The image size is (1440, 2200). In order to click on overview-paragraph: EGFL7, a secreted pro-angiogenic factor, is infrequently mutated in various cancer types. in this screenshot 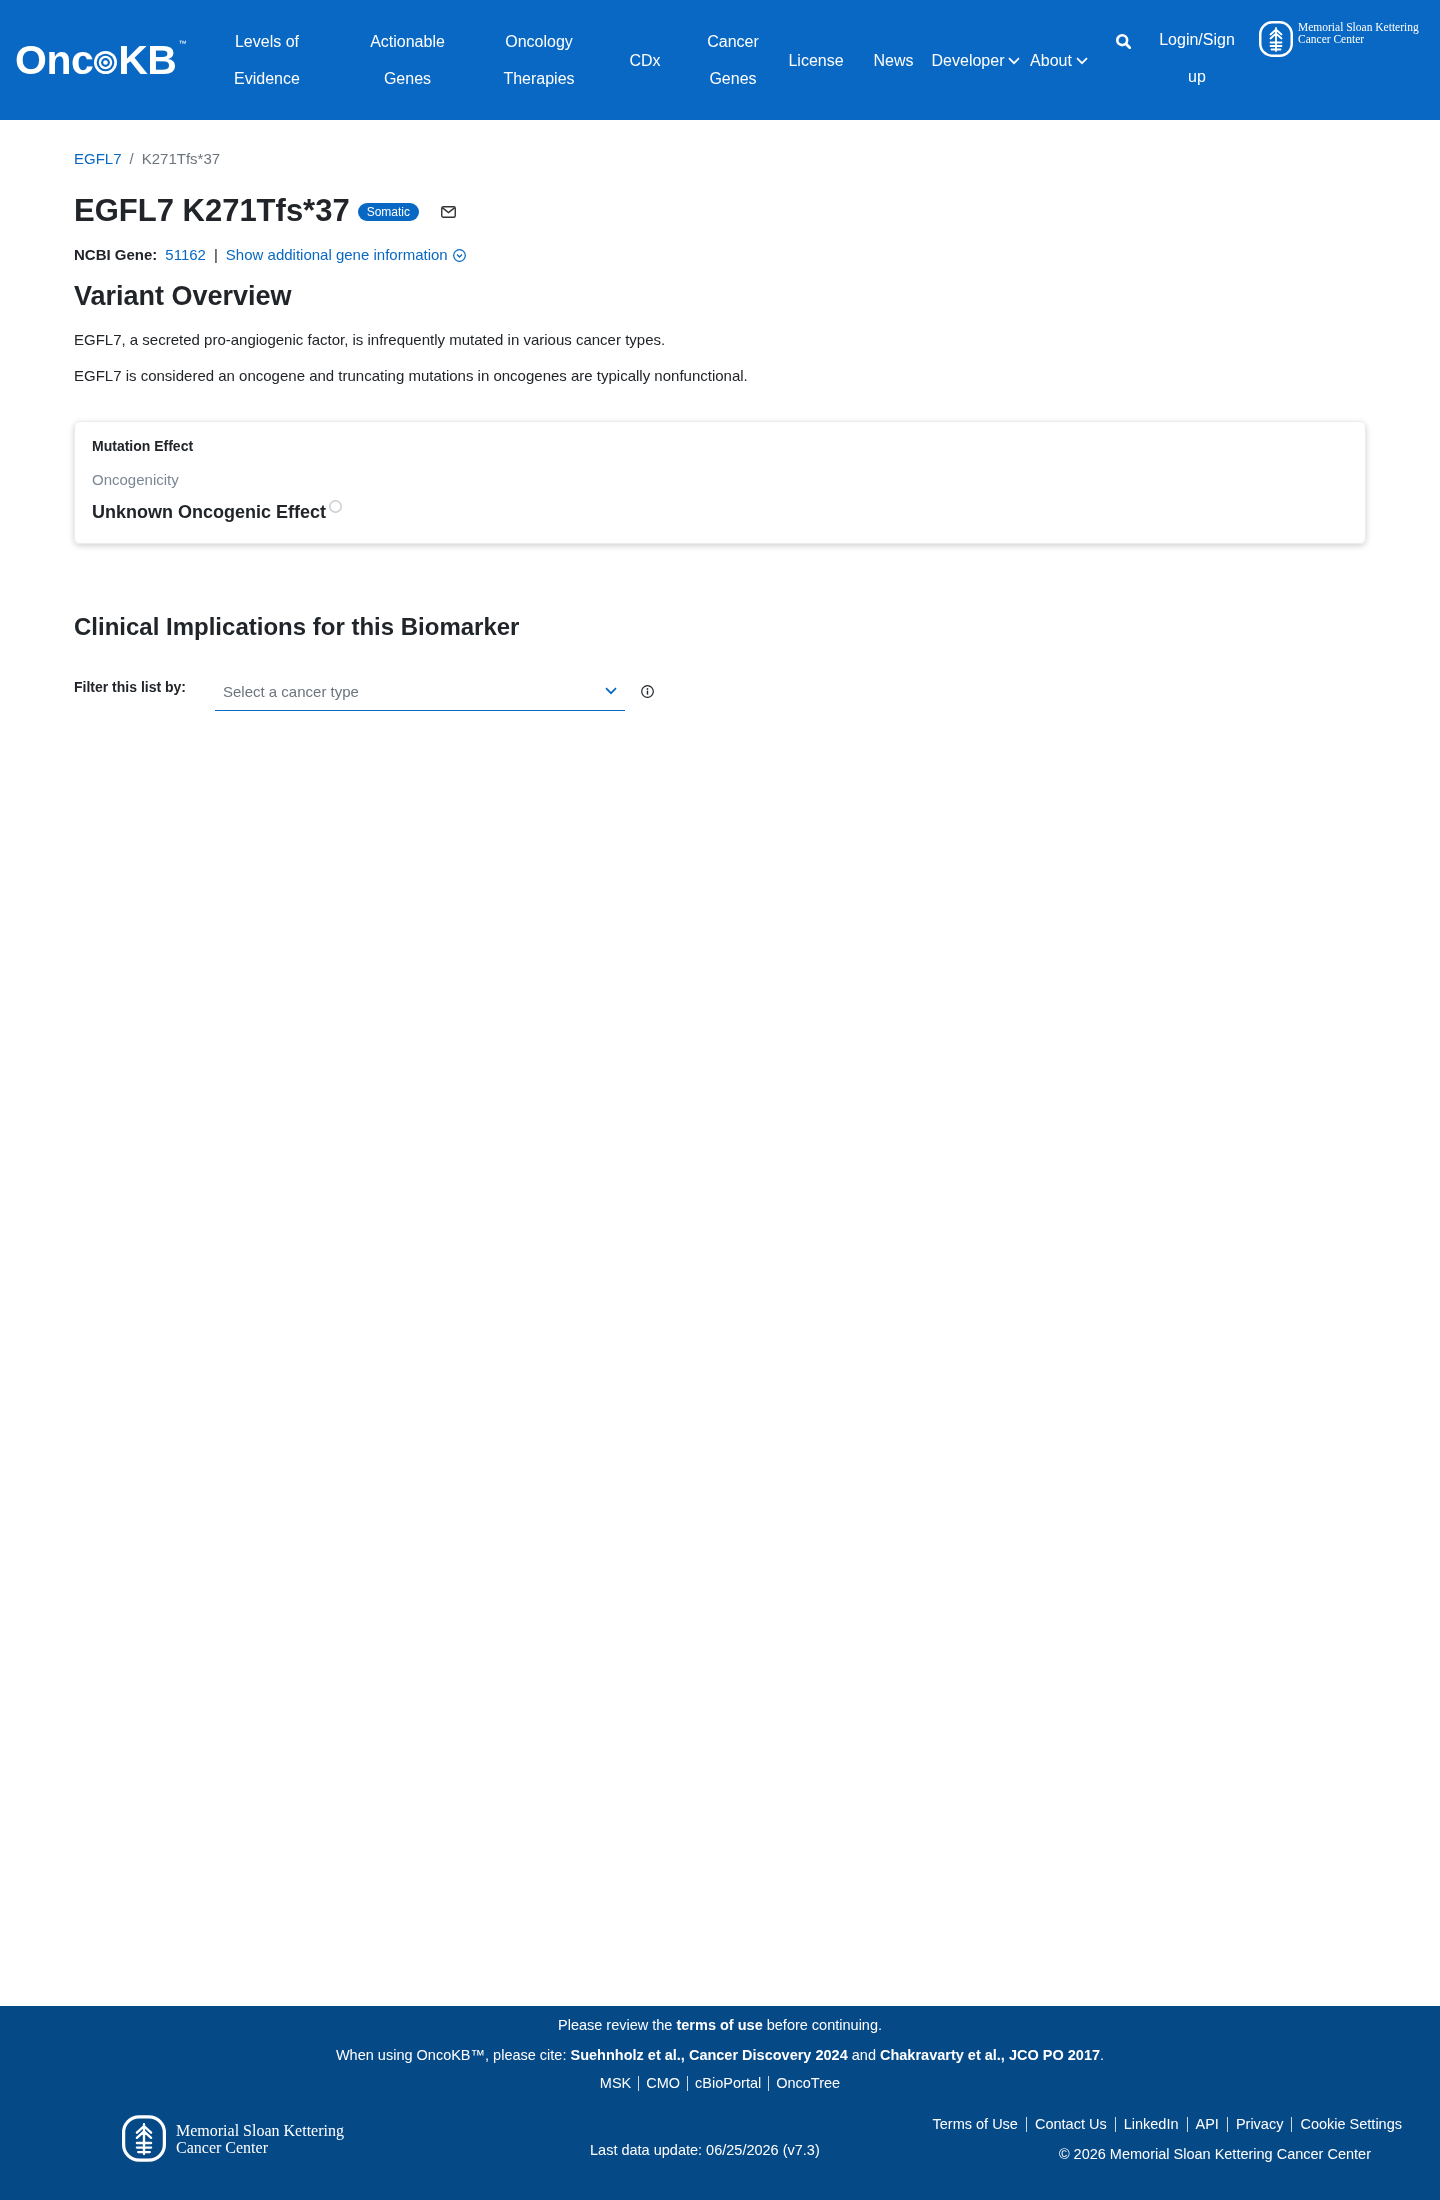, I will do `click(370, 340)`.